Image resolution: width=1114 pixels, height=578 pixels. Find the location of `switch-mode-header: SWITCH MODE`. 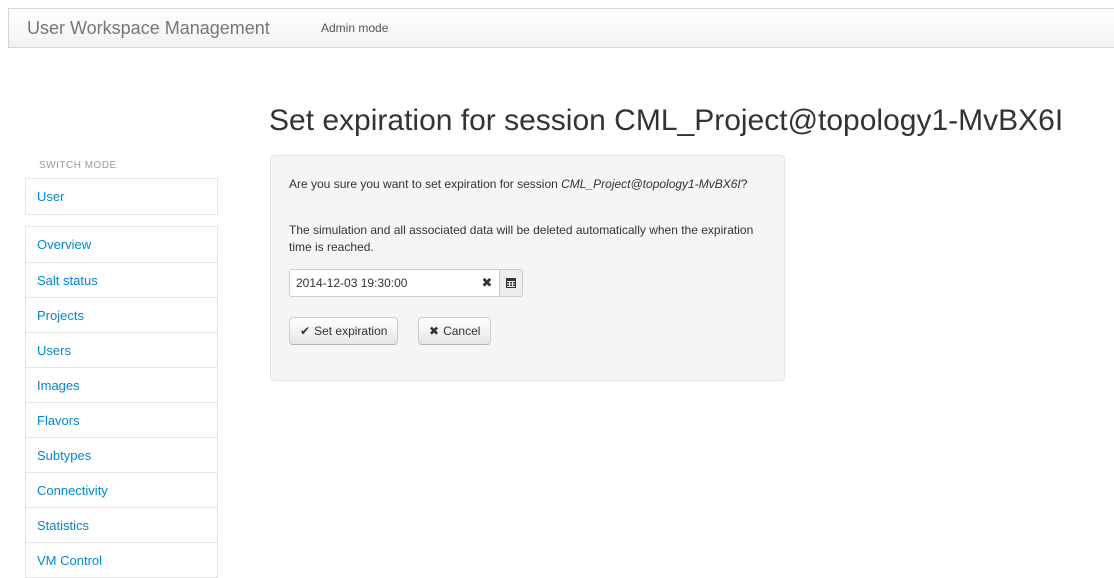

switch-mode-header: SWITCH MODE is located at coordinates (78, 165).